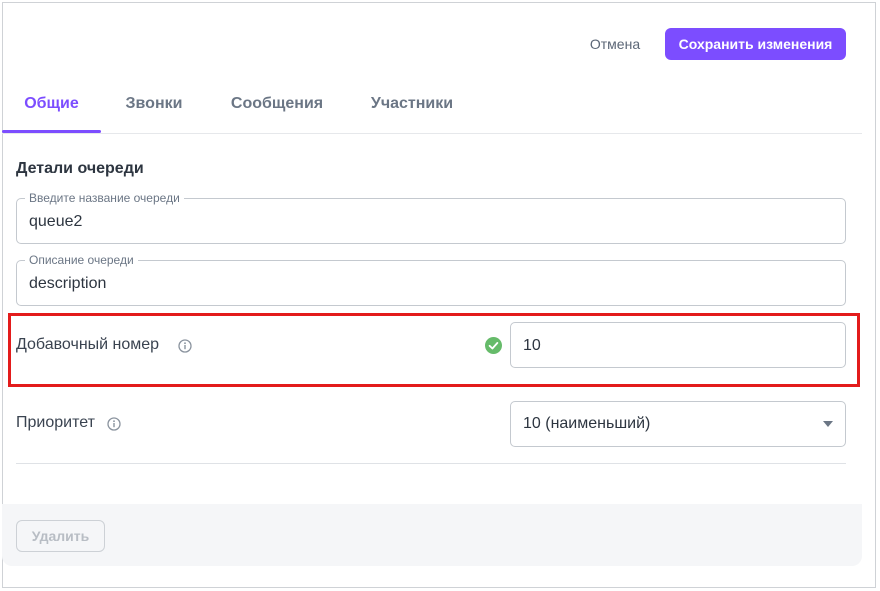  Describe the element at coordinates (587, 423) in the screenshot. I see `priority-value: 10 (наименьший)` at that location.